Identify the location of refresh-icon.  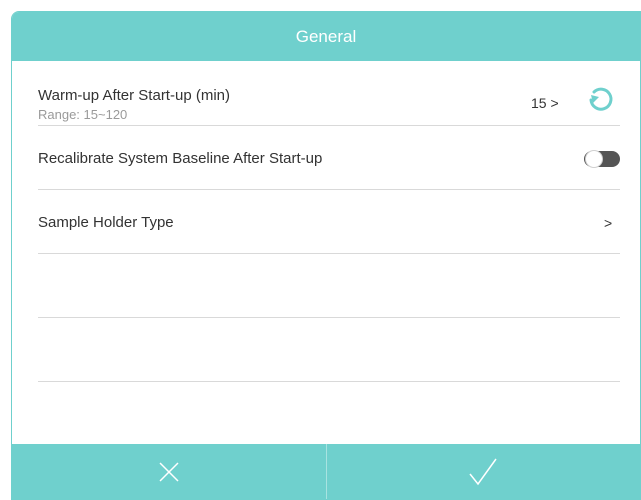
(600, 99).